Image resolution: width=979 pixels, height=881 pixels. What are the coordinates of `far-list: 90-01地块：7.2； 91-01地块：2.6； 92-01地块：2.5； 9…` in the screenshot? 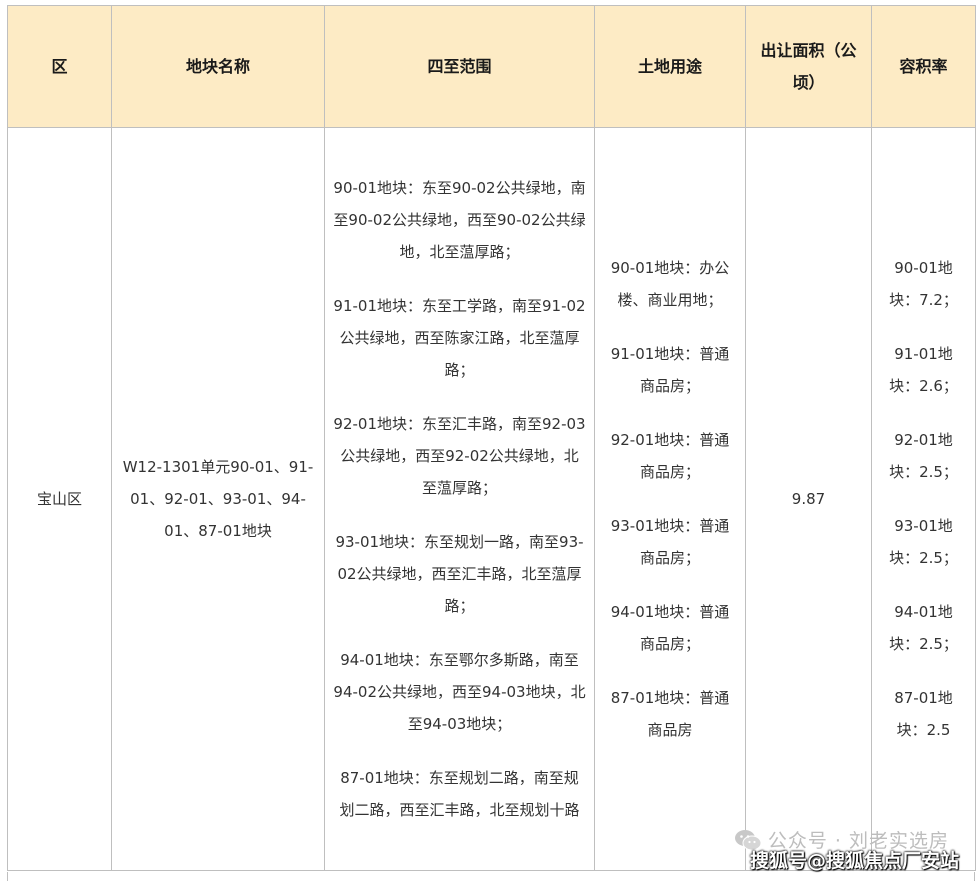 It's located at (923, 499).